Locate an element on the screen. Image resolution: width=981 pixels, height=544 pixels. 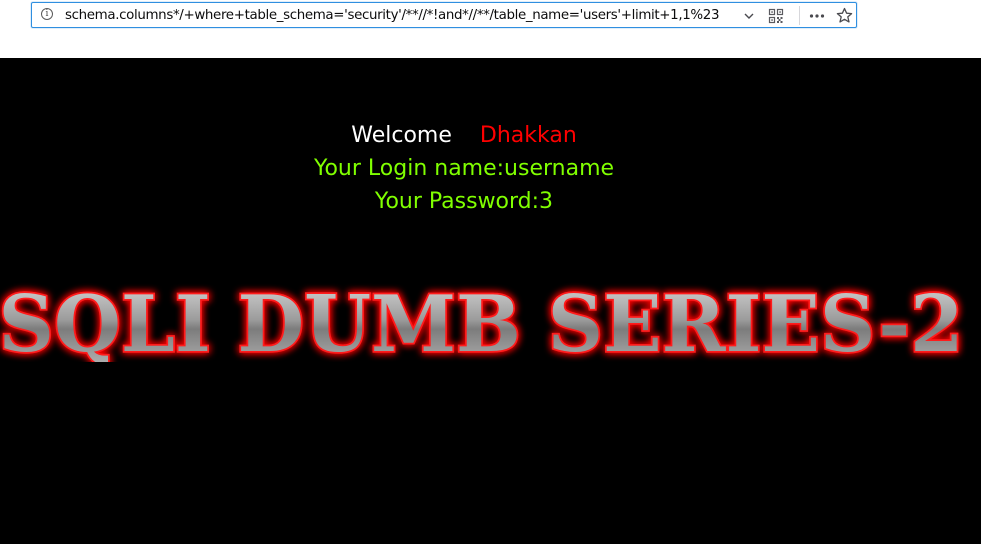
welcome-label: Welcome is located at coordinates (401, 135).